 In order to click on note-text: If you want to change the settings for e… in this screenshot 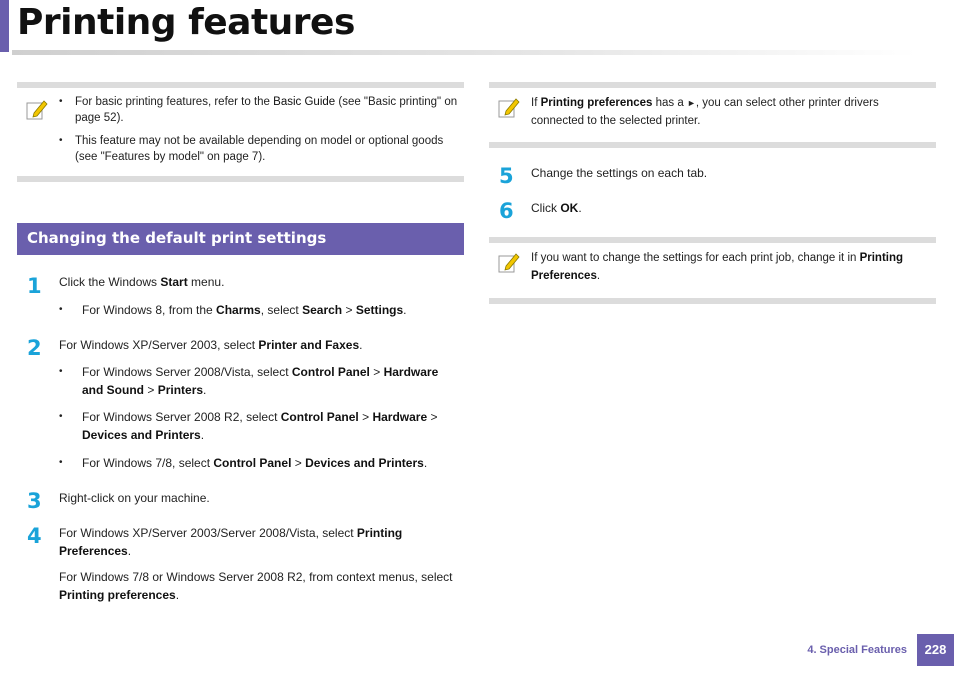, I will do `click(717, 267)`.